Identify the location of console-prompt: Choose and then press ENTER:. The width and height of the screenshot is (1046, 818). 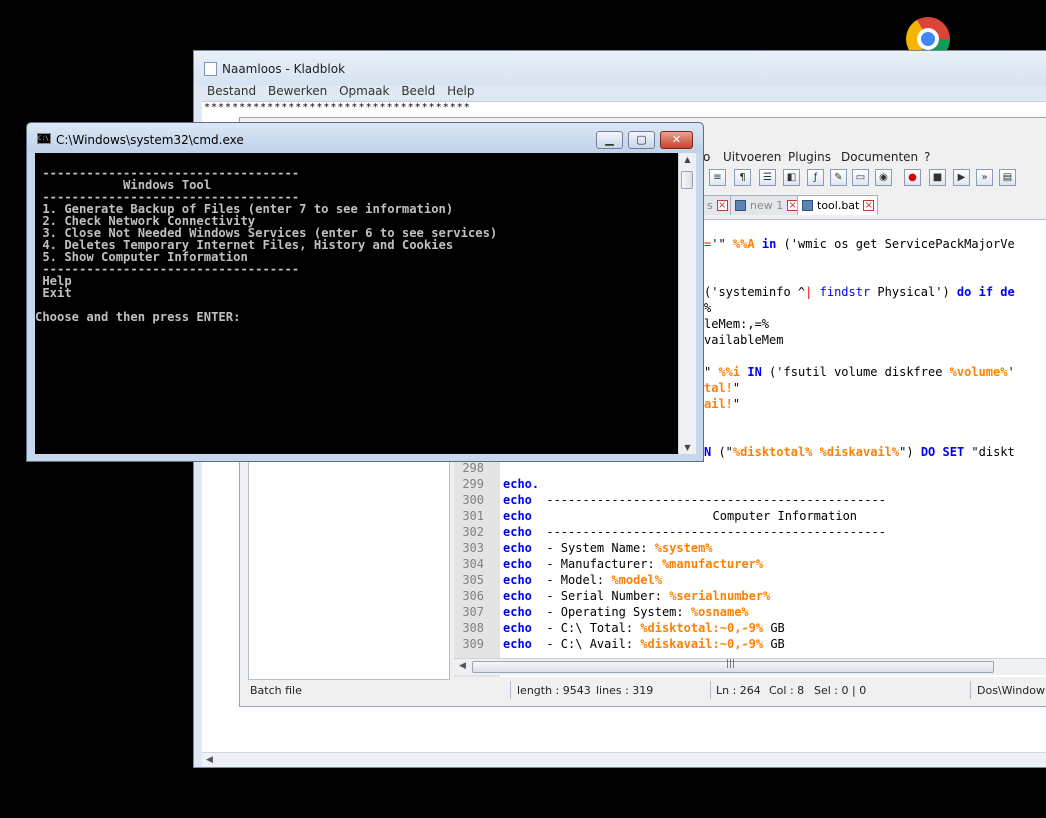
(138, 317).